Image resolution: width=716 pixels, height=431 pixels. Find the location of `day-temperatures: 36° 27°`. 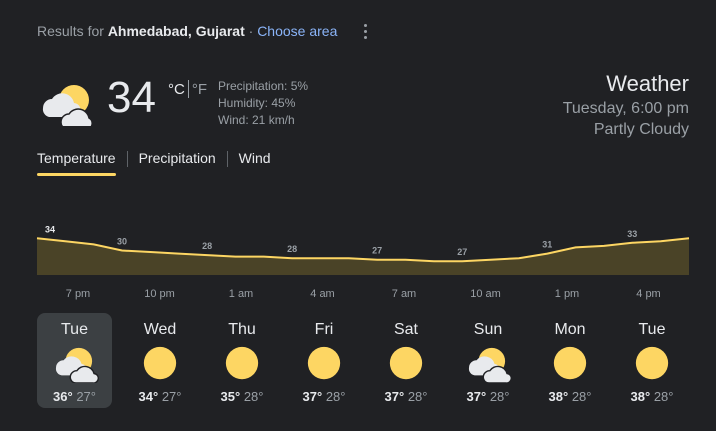

day-temperatures: 36° 27° is located at coordinates (74, 396).